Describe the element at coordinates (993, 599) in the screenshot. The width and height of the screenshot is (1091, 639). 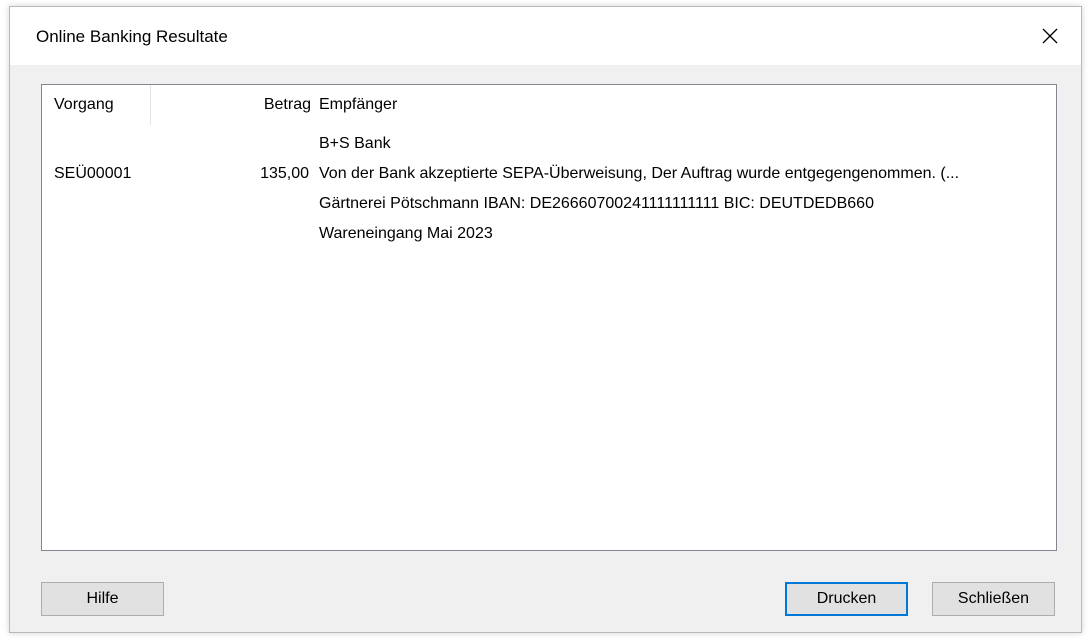
I see `close-button: Schließen` at that location.